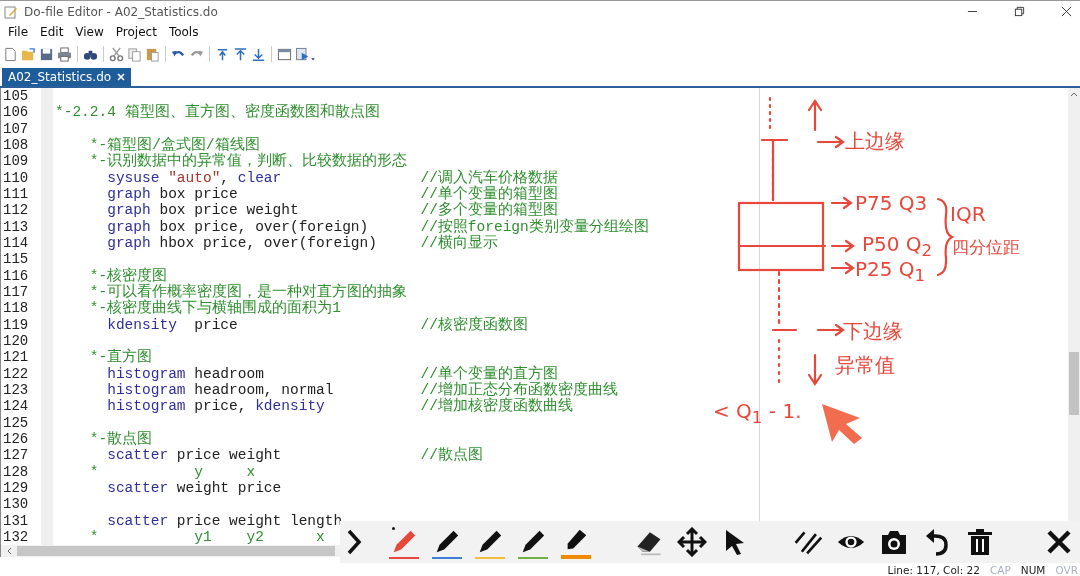 This screenshot has width=1080, height=576. Describe the element at coordinates (1033, 570) in the screenshot. I see `key-indicator: NUM` at that location.